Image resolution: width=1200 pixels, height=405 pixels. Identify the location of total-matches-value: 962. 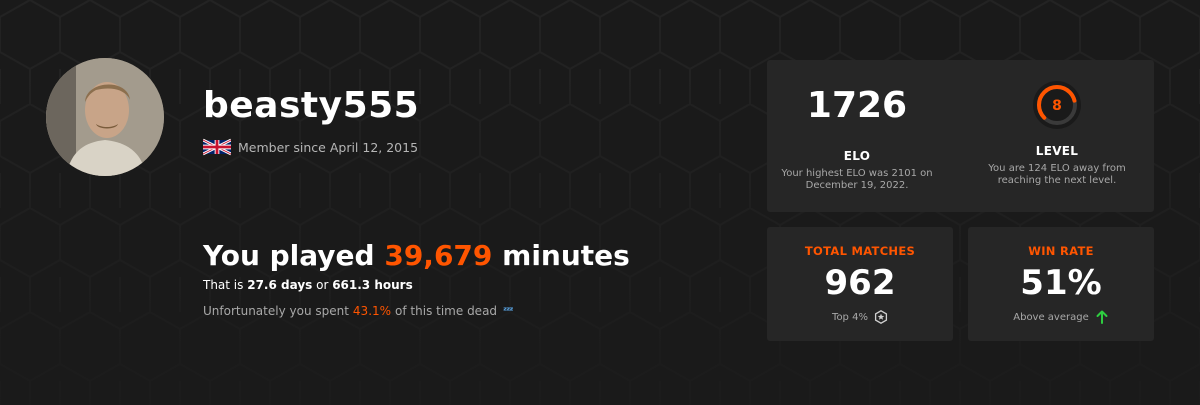
(860, 283).